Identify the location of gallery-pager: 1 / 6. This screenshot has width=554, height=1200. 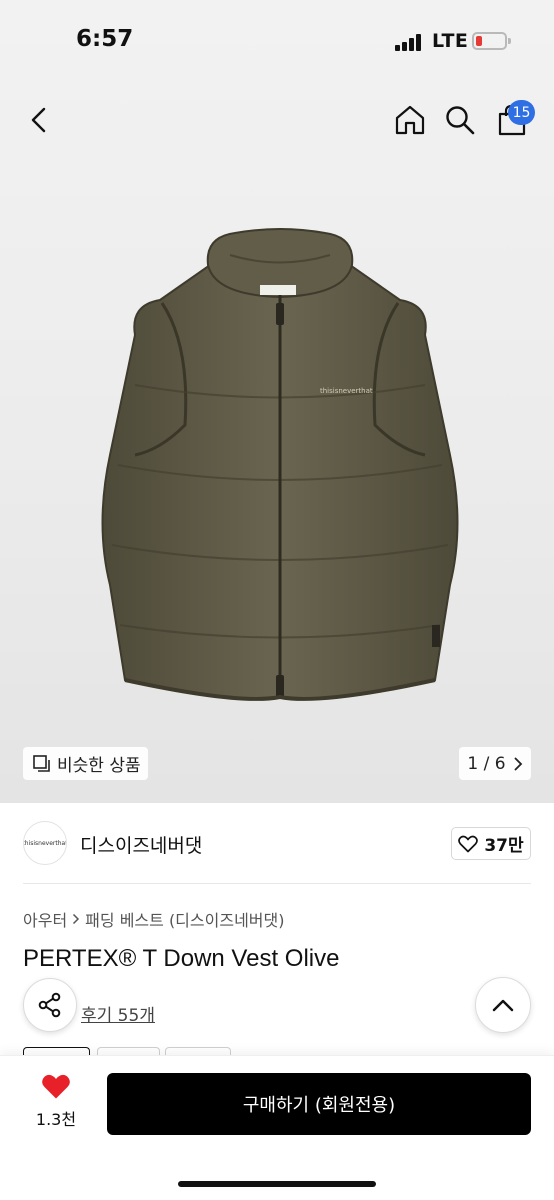
(495, 763).